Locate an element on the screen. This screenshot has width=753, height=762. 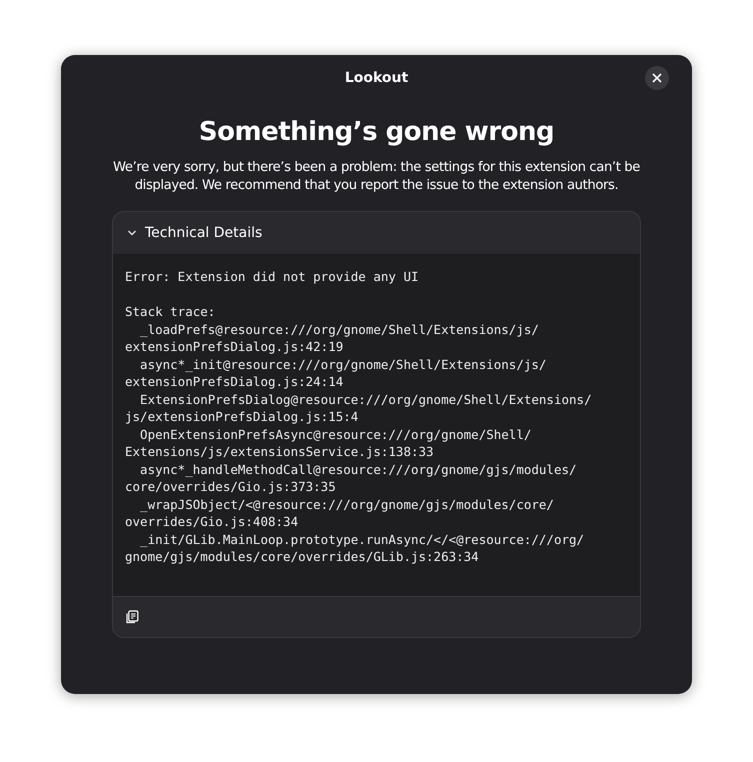
heading: Something’s gone wrong is located at coordinates (377, 132).